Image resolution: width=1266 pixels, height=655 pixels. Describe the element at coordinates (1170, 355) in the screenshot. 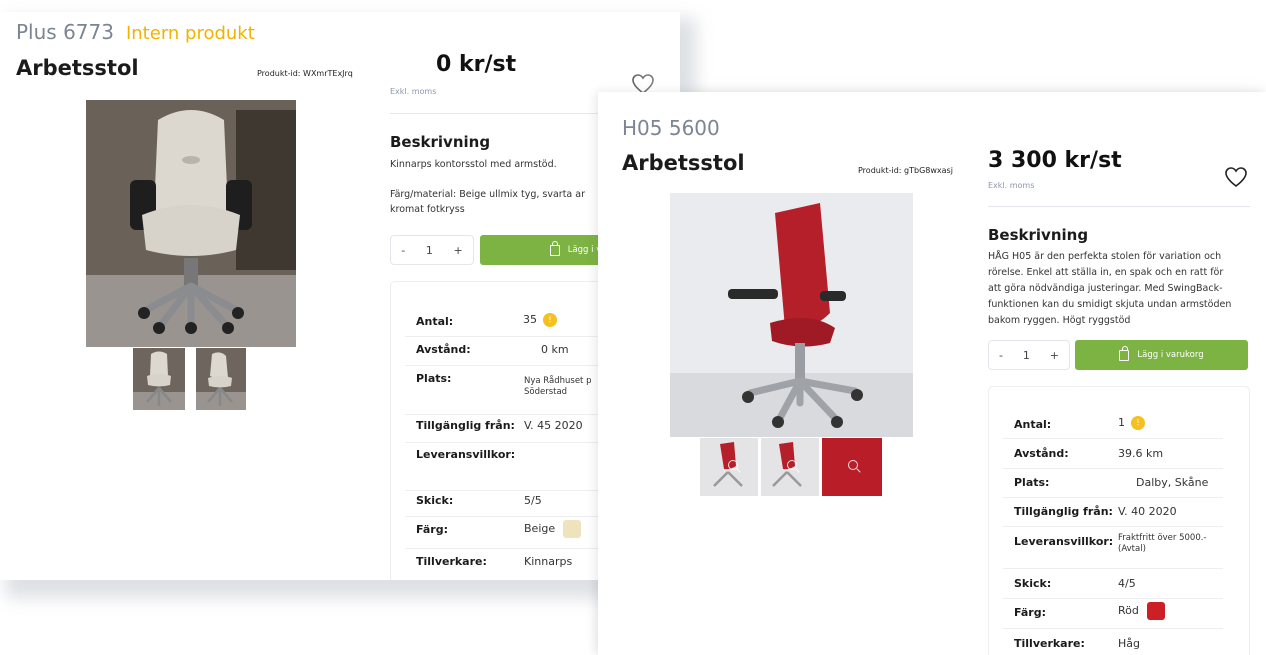

I see `add-to-cart-label: Lägg i varukorg` at that location.